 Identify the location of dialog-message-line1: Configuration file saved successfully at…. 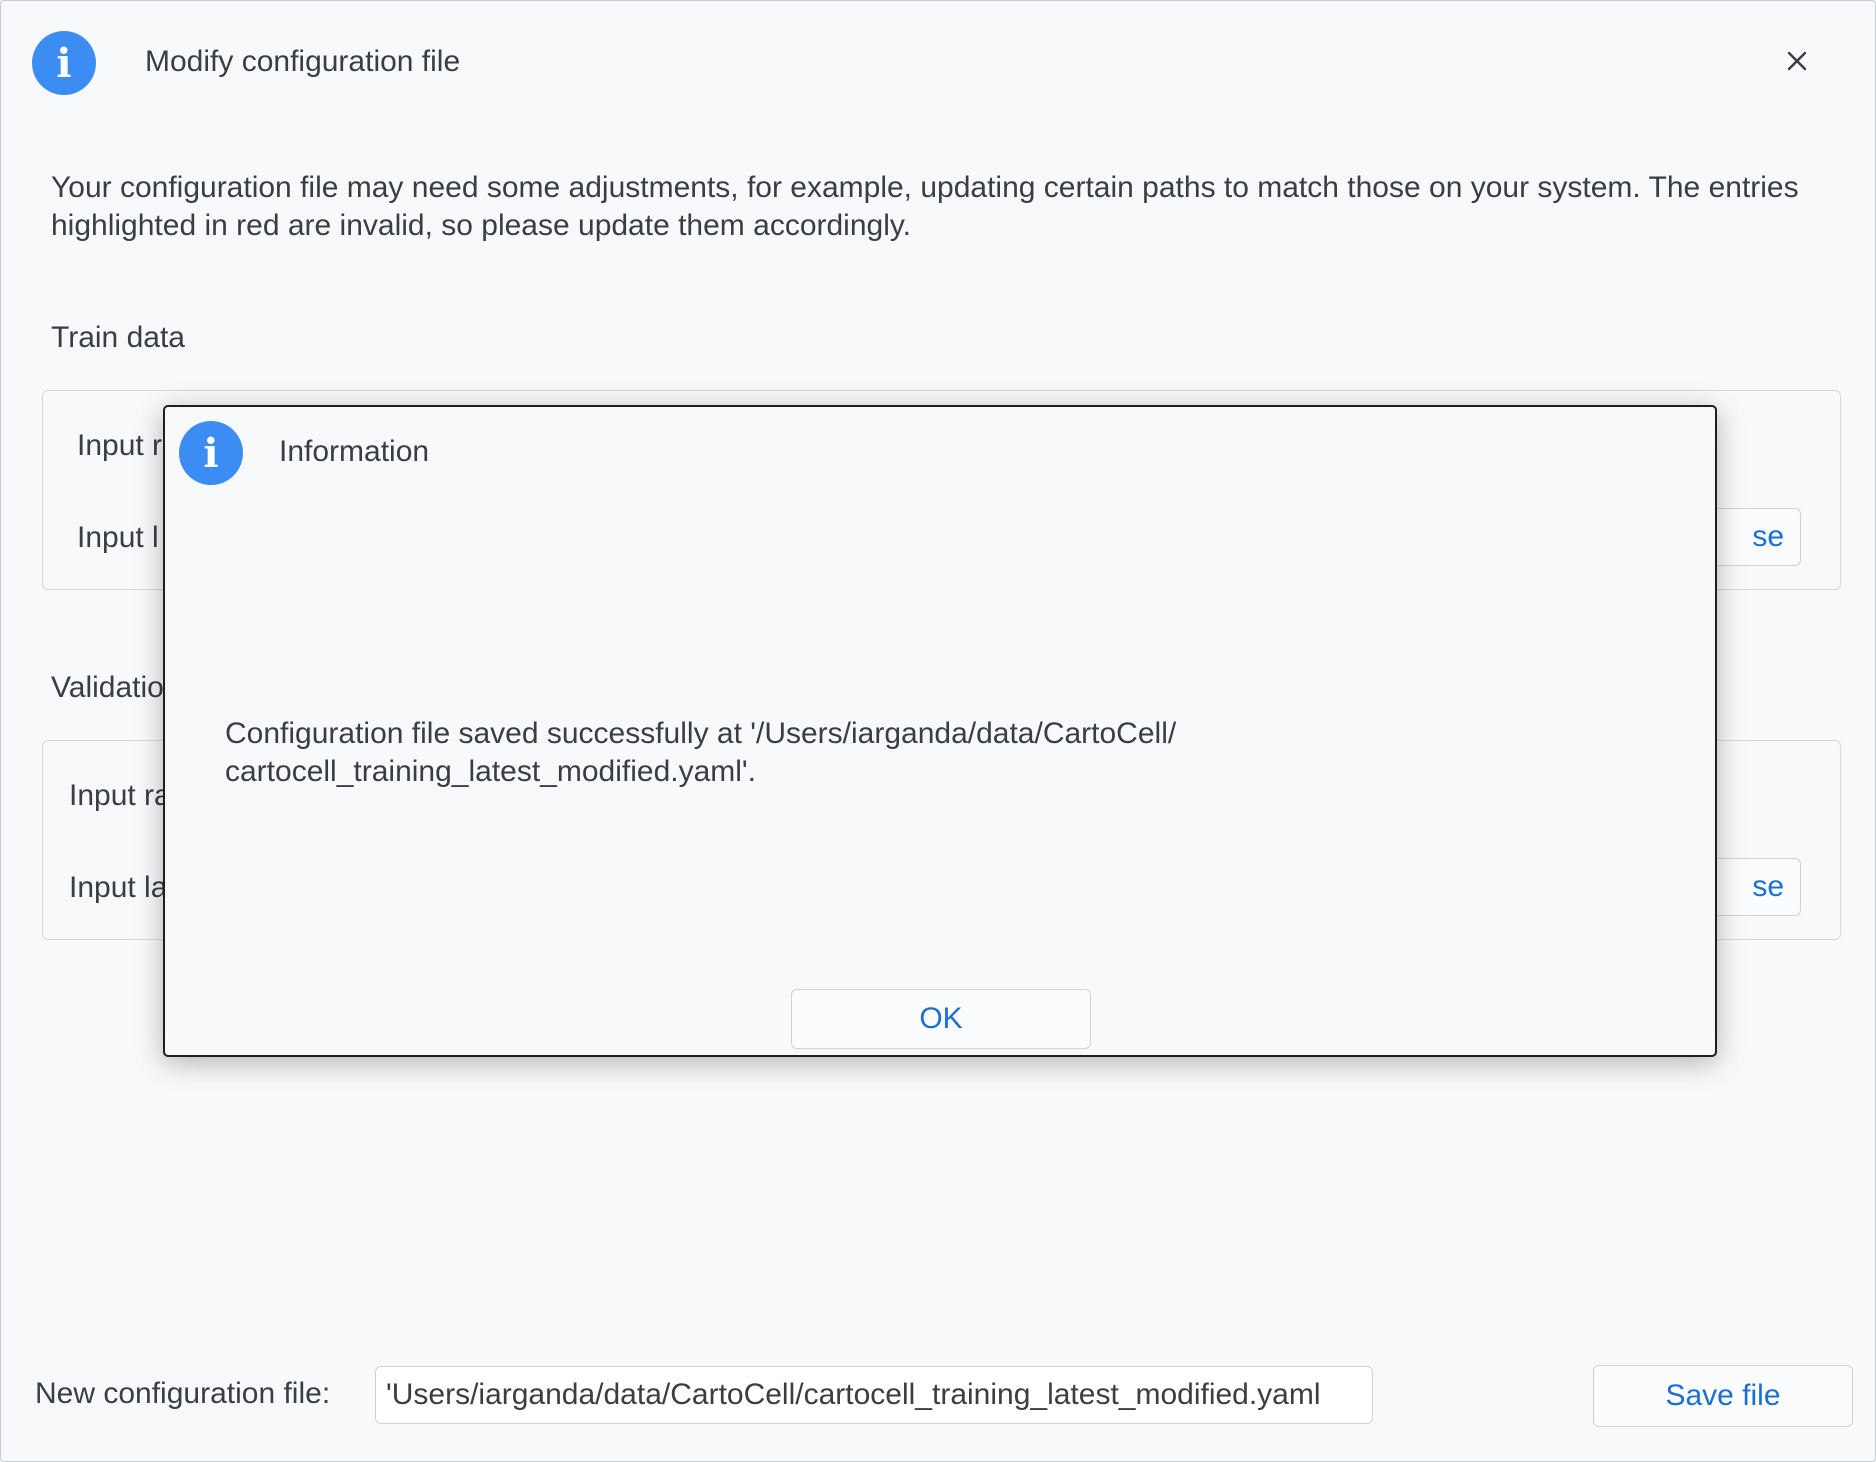
(701, 733).